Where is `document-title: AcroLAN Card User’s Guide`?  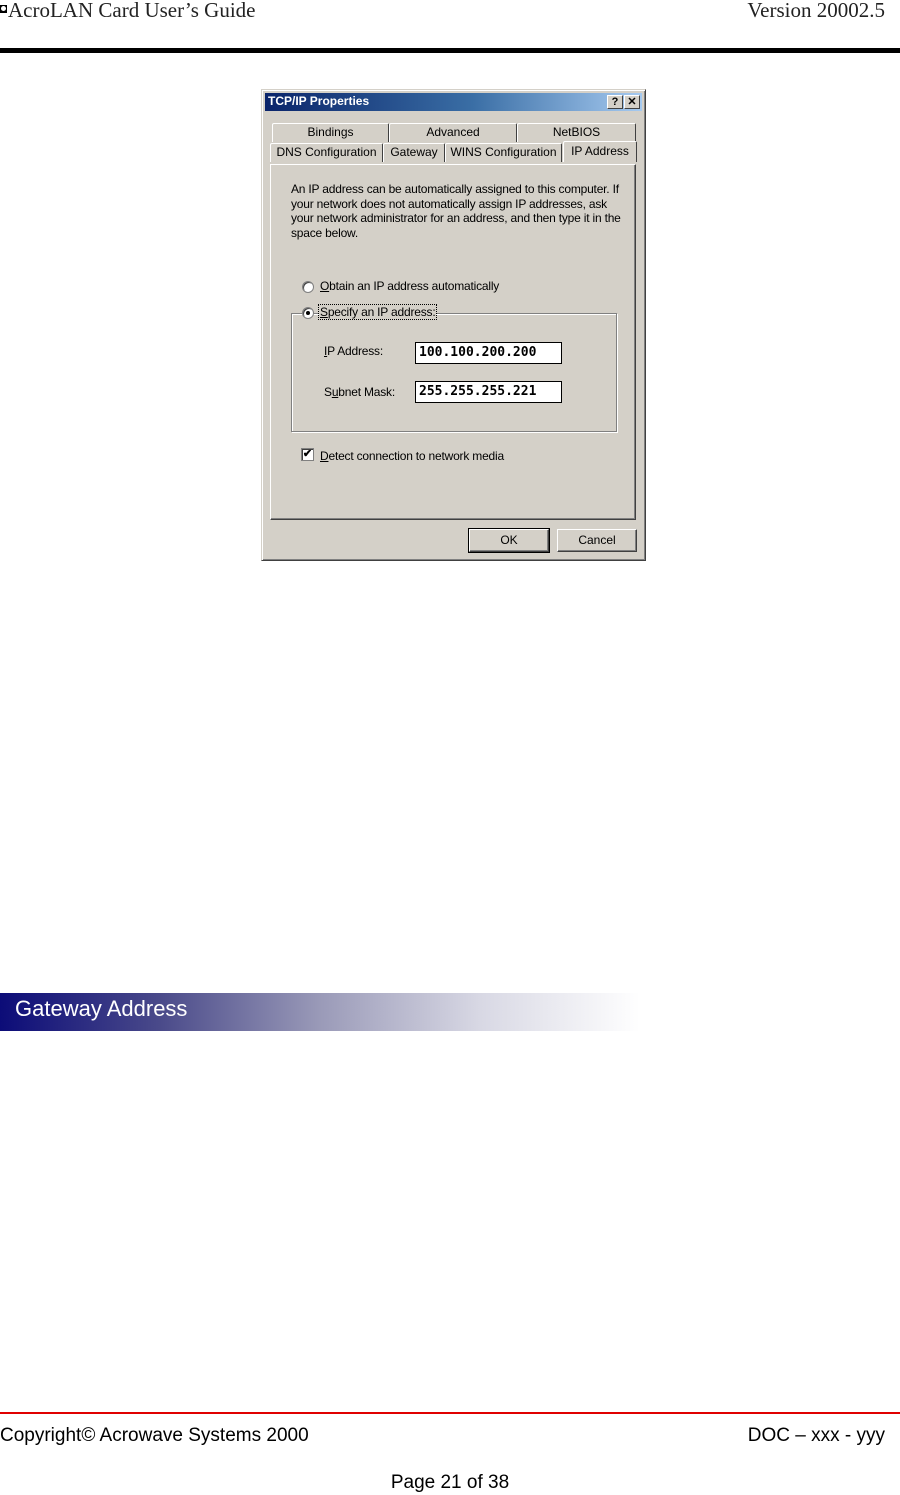 document-title: AcroLAN Card User’s Guide is located at coordinates (127, 11).